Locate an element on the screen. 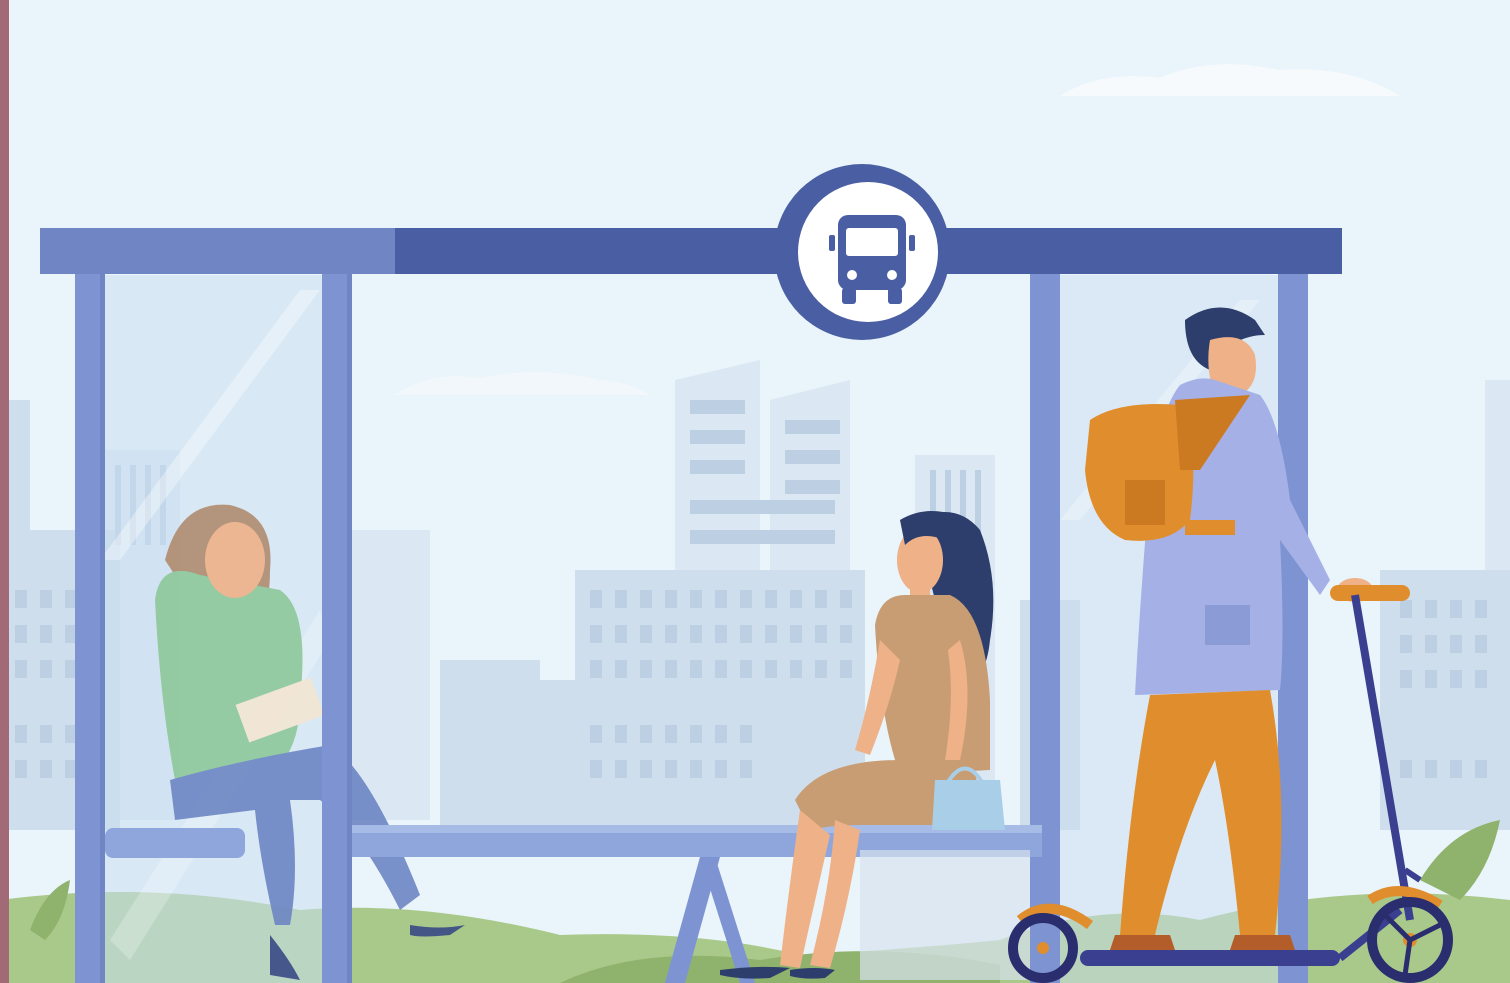 Image resolution: width=1510 pixels, height=983 pixels. shelter-roof is located at coordinates (691, 251).